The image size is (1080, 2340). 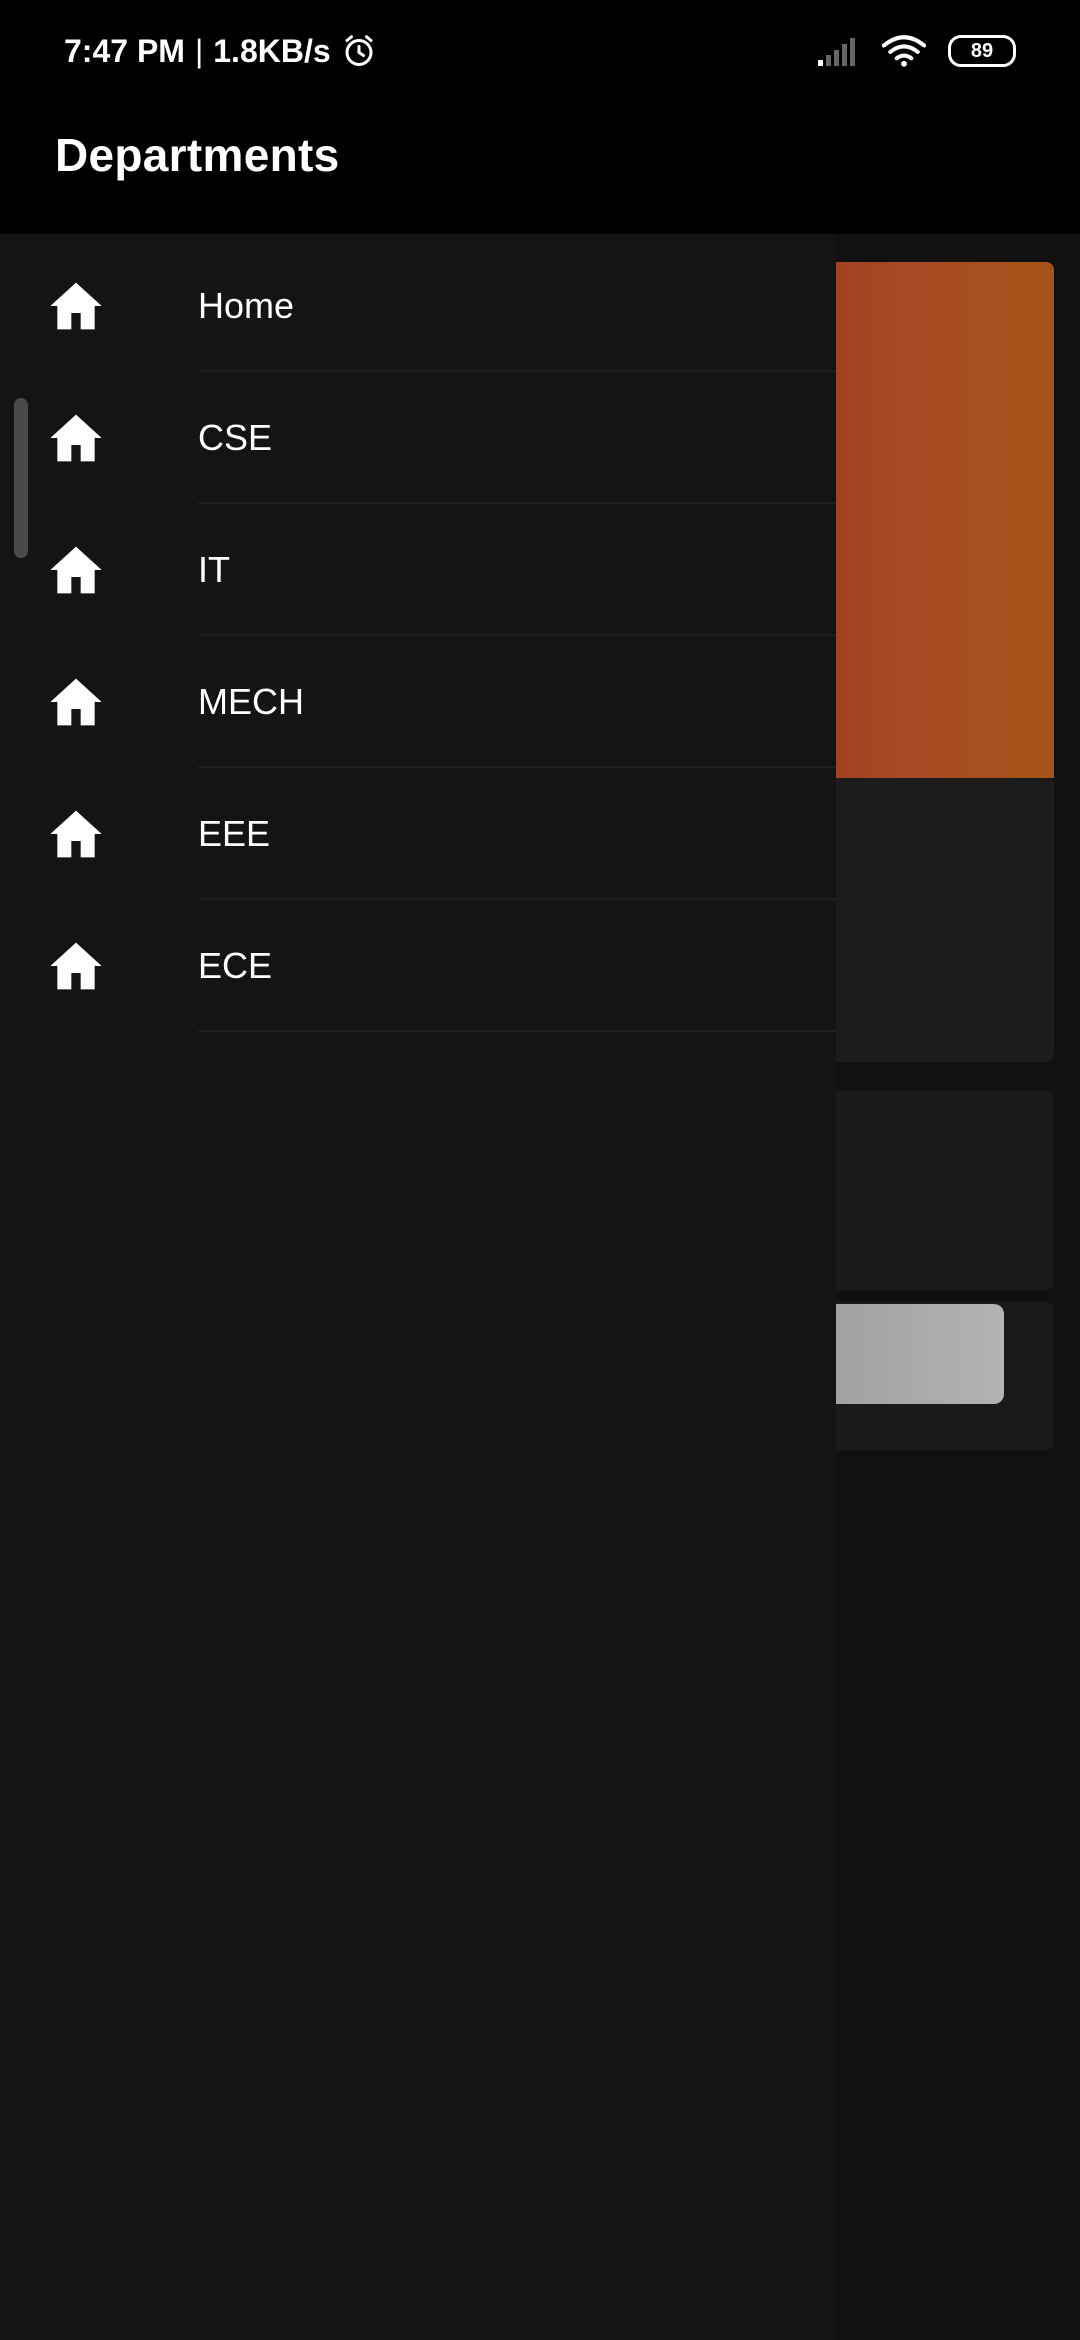 What do you see at coordinates (418, 438) in the screenshot?
I see `drawer-item-cse: CSE` at bounding box center [418, 438].